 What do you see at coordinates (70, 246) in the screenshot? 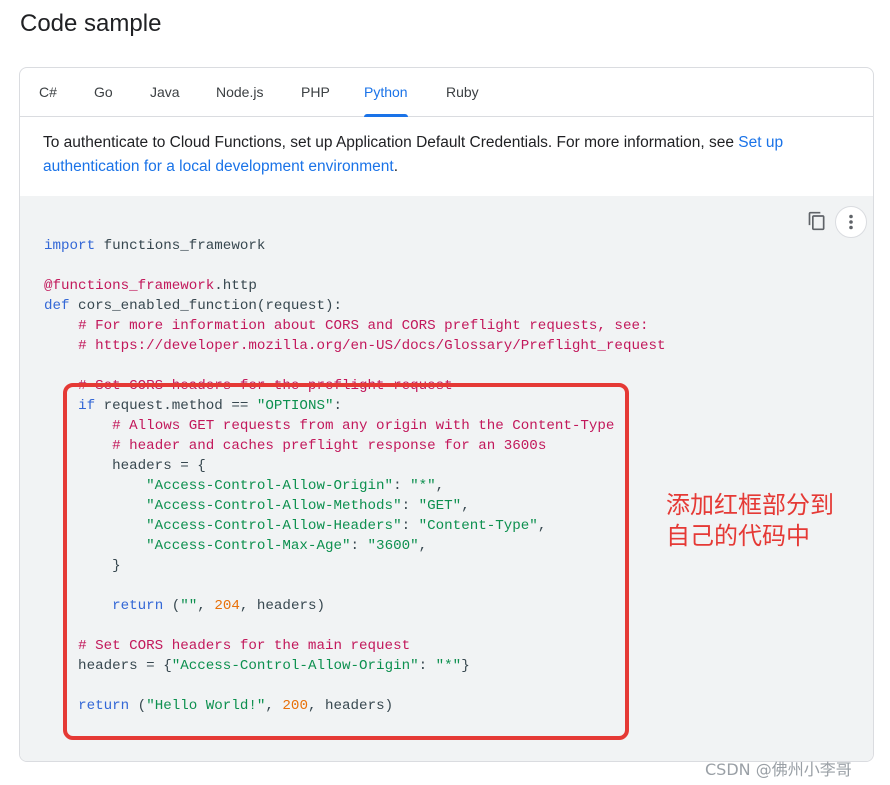
I see `code-token: import` at bounding box center [70, 246].